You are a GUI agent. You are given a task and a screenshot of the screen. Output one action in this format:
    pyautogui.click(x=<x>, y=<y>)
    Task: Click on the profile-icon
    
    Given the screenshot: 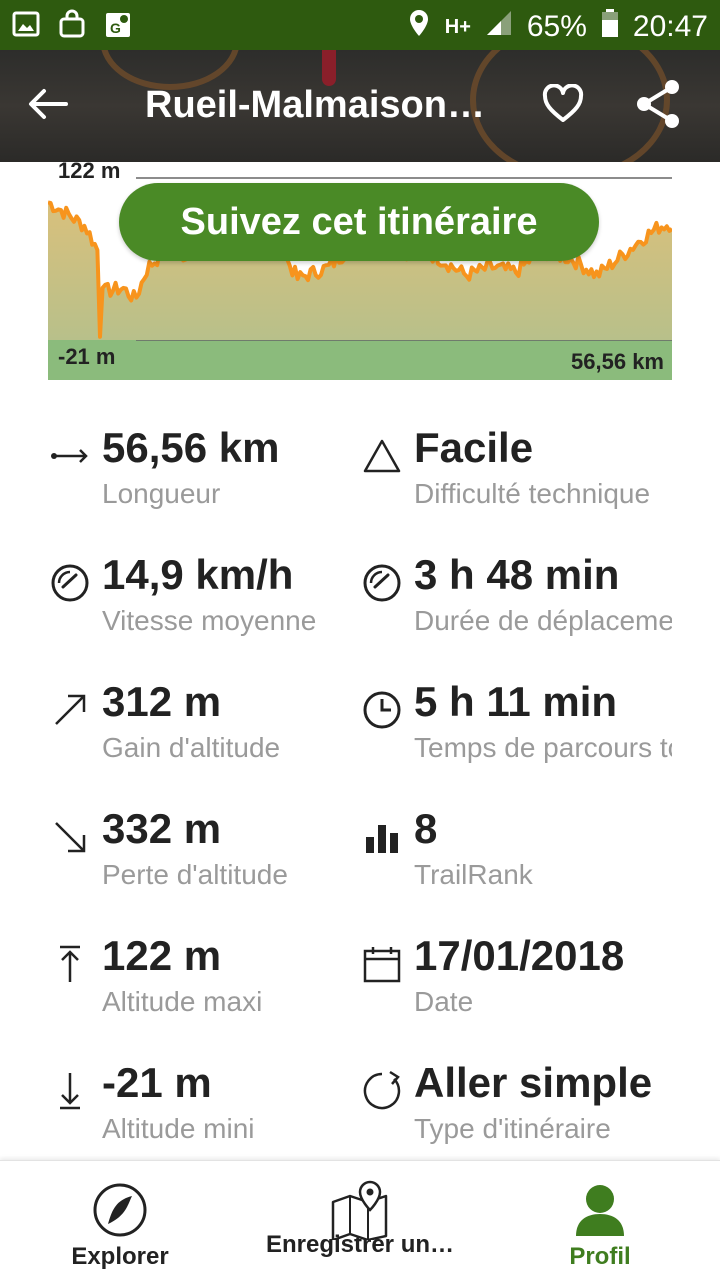 What is the action you would take?
    pyautogui.click(x=600, y=1210)
    